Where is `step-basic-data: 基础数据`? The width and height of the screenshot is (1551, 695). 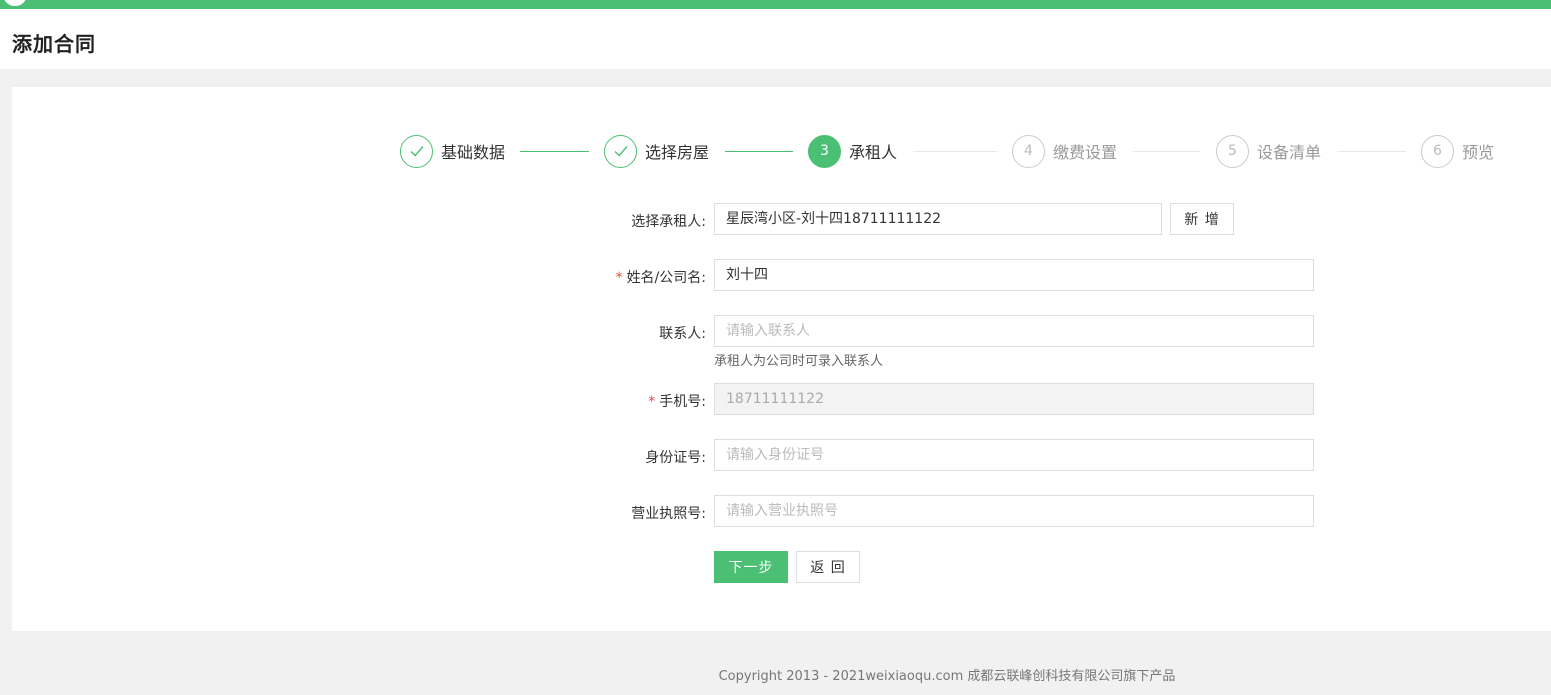 step-basic-data: 基础数据 is located at coordinates (452, 151).